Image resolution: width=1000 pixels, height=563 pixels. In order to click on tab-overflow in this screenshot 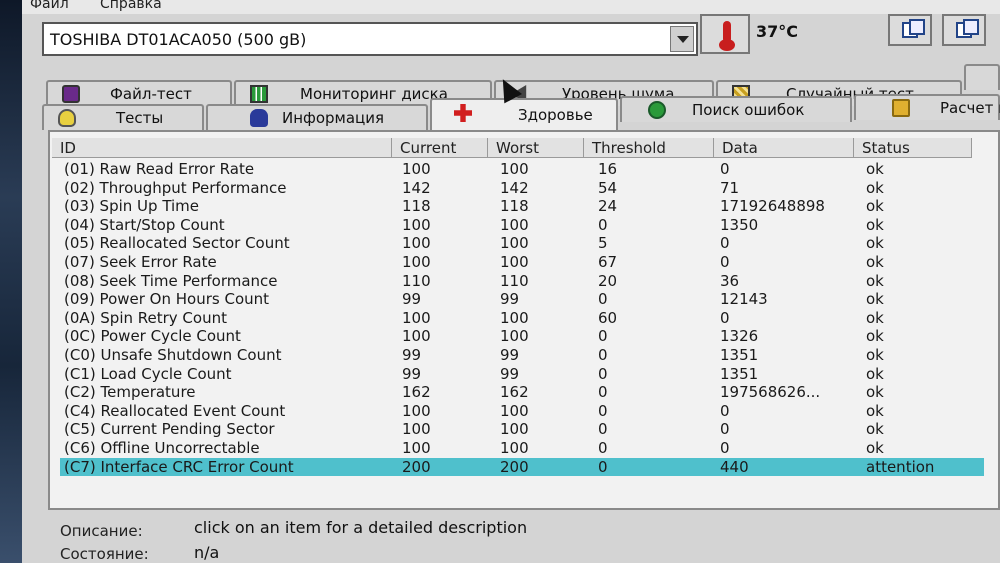, I will do `click(982, 77)`.